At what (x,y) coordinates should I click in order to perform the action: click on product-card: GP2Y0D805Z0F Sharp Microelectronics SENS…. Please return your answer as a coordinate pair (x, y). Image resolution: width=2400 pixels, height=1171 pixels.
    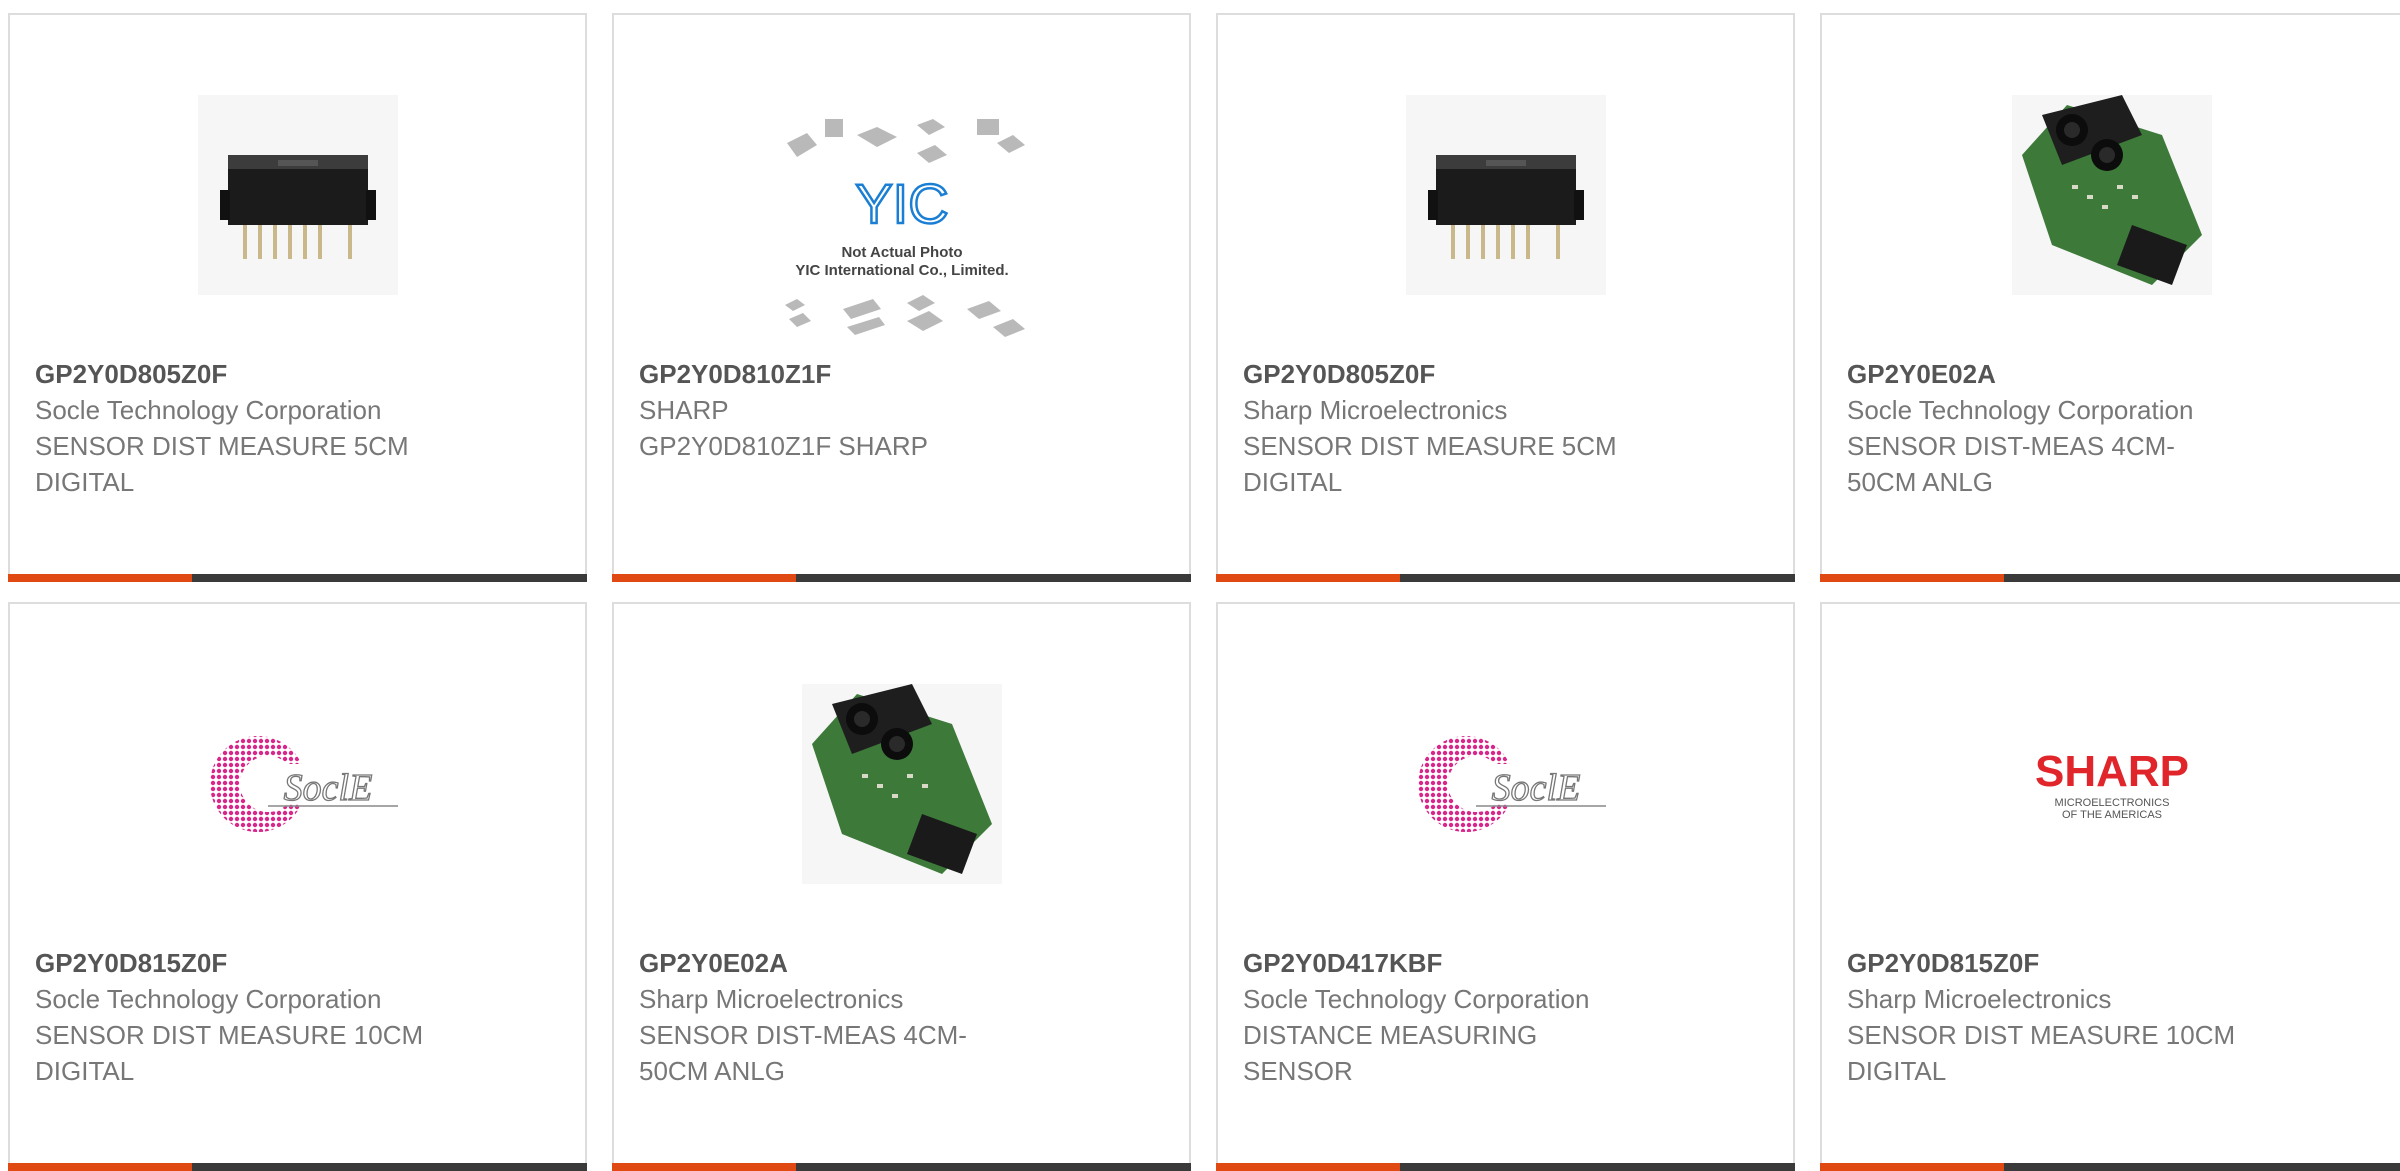
    Looking at the image, I should click on (1505, 297).